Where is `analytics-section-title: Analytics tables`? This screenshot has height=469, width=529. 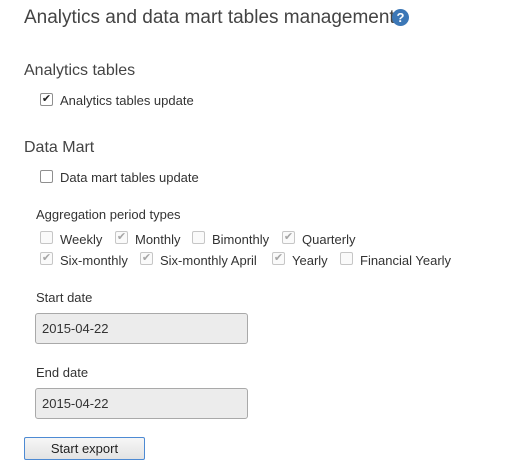 analytics-section-title: Analytics tables is located at coordinates (80, 70).